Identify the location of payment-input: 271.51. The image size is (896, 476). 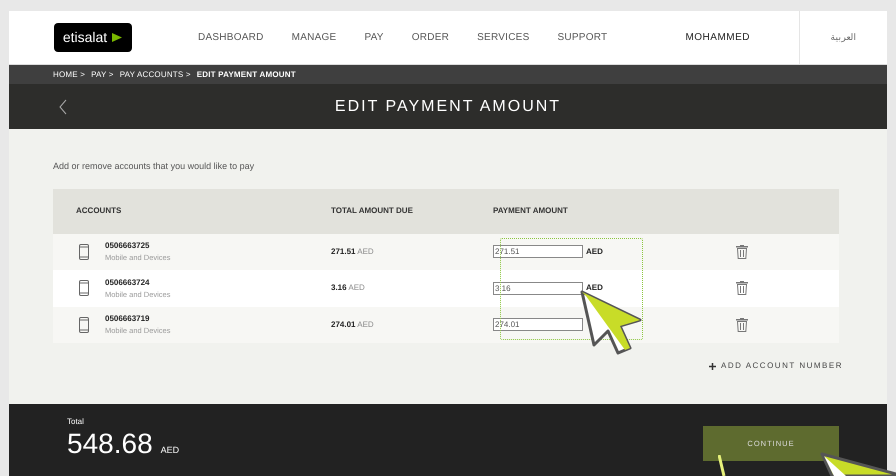
(538, 251).